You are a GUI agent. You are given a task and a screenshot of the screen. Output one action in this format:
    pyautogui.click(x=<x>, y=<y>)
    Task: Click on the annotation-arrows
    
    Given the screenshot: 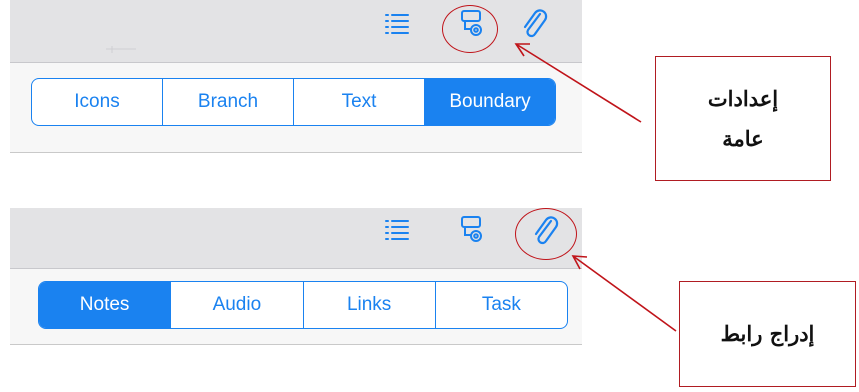 What is the action you would take?
    pyautogui.click(x=595, y=187)
    